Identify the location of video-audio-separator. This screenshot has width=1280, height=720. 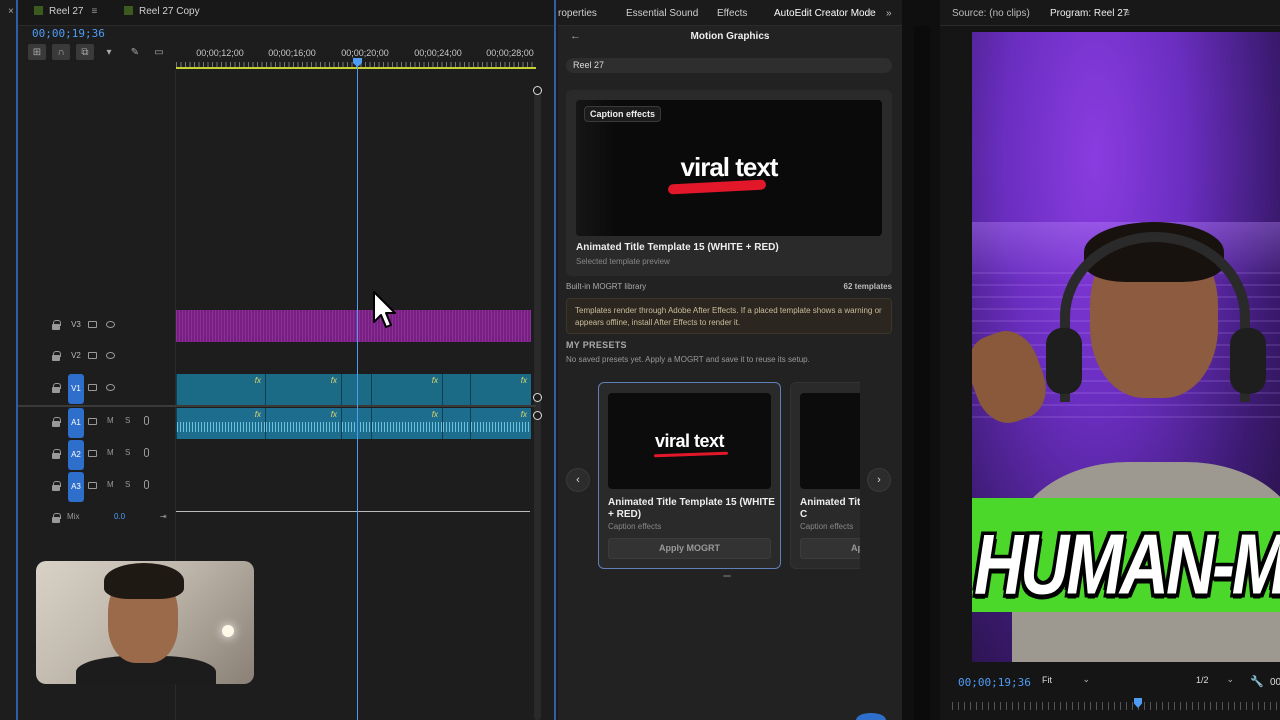
(277, 406).